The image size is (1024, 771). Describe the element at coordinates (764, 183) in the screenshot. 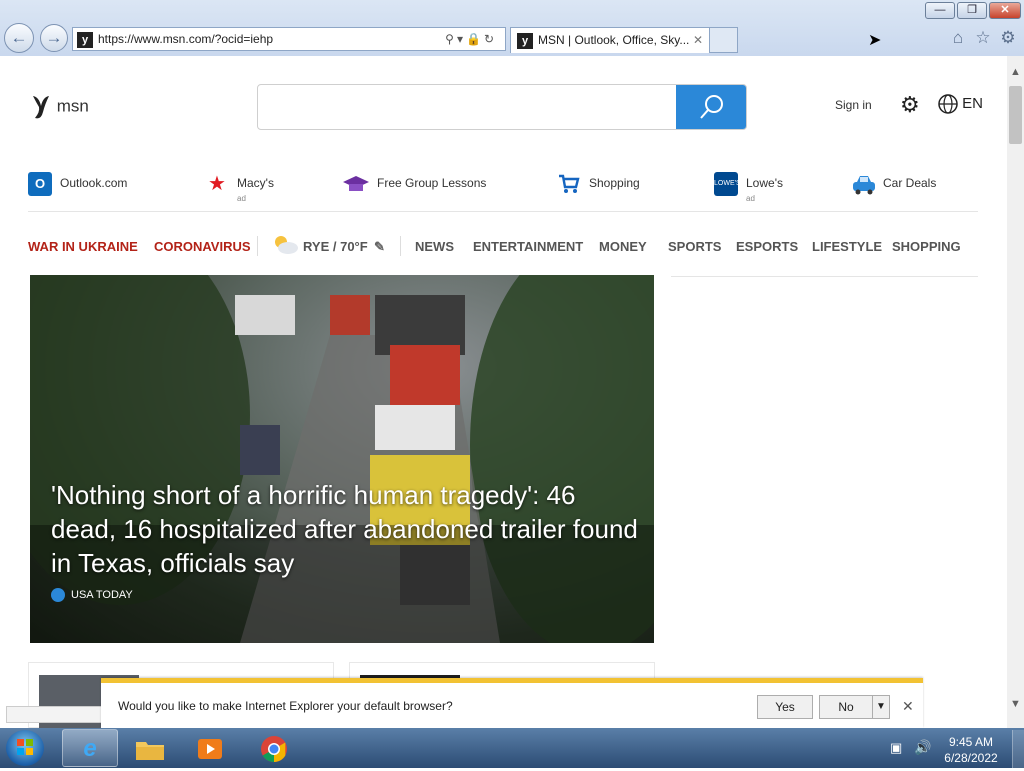

I see `quicklink-label: Lowe's` at that location.